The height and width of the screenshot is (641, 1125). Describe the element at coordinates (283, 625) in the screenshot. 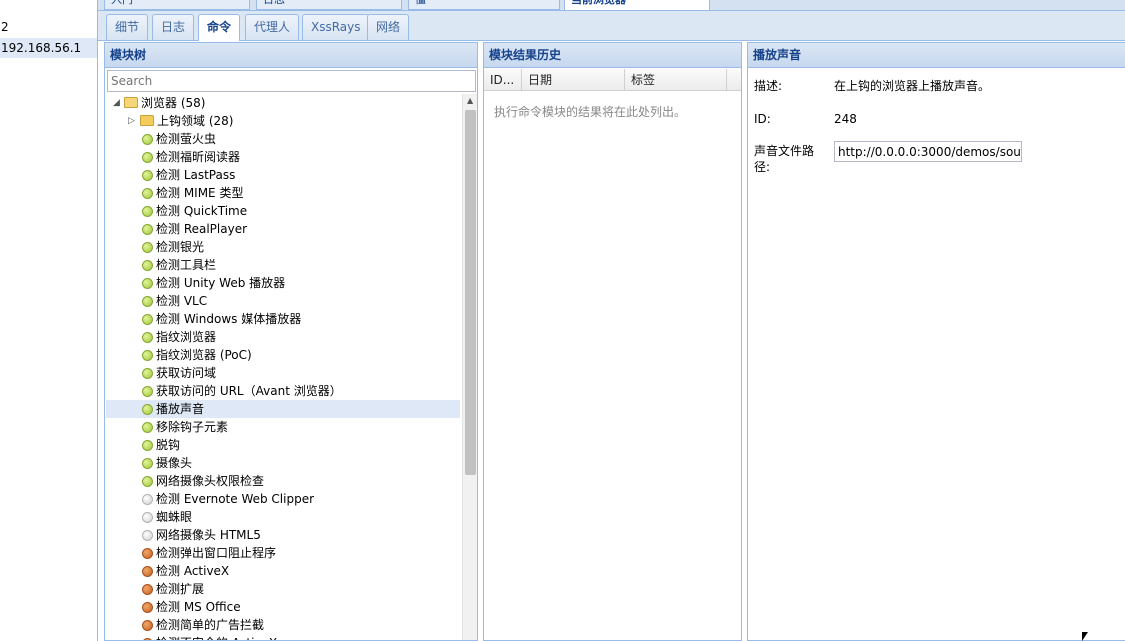

I see `tree-module-item: 检测简单的广告拦截` at that location.